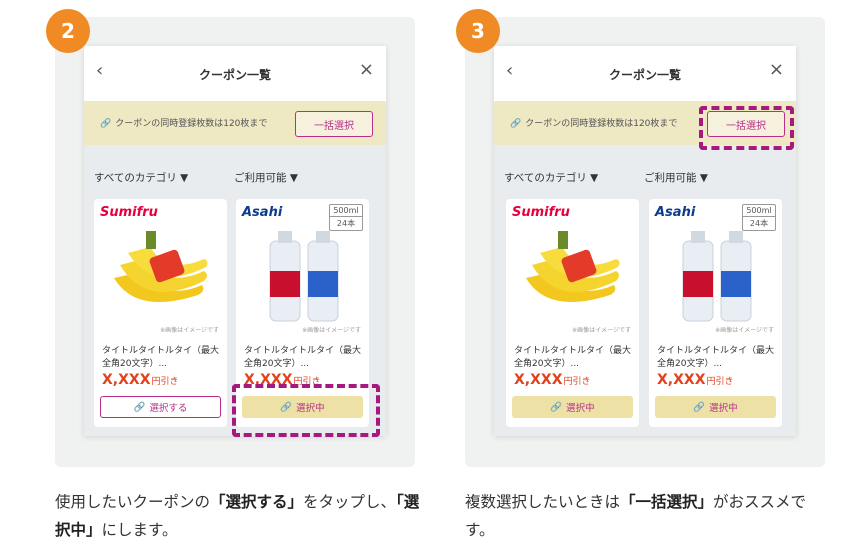 Image resolution: width=843 pixels, height=559 pixels. What do you see at coordinates (543, 502) in the screenshot?
I see `caption-text: 複数選択したいときは` at bounding box center [543, 502].